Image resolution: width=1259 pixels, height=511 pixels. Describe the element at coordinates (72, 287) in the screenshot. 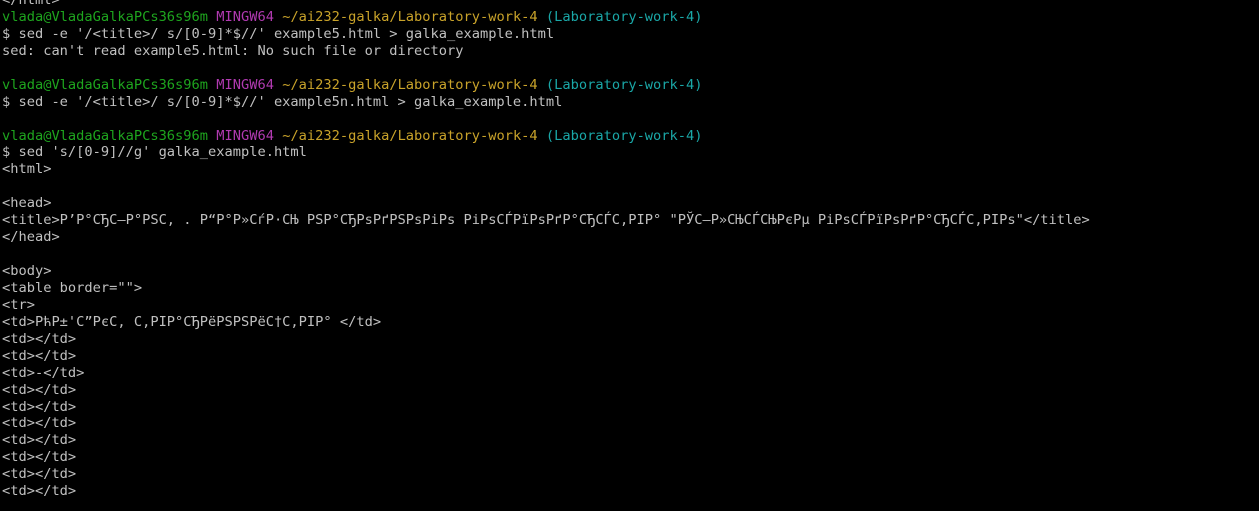

I see `output-line: <table border="">` at that location.